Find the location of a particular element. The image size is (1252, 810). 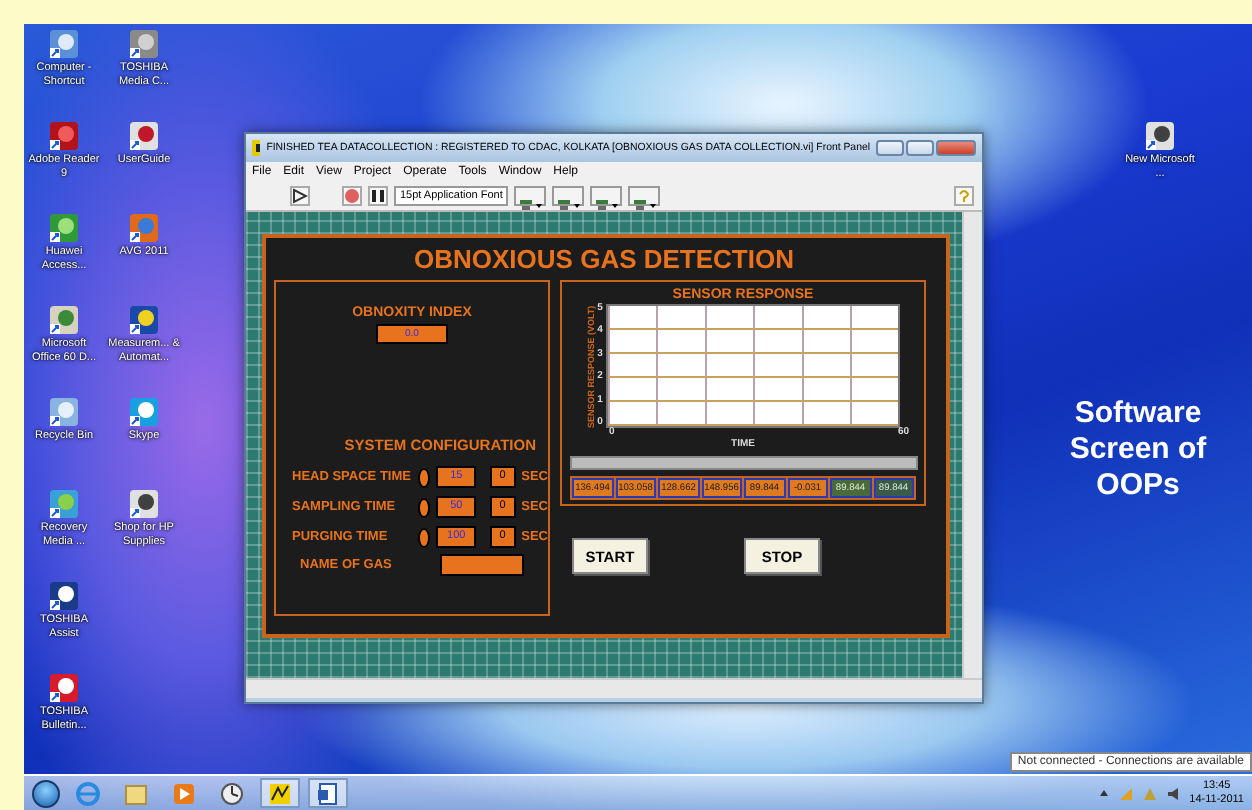

start-button is located at coordinates (46, 793).